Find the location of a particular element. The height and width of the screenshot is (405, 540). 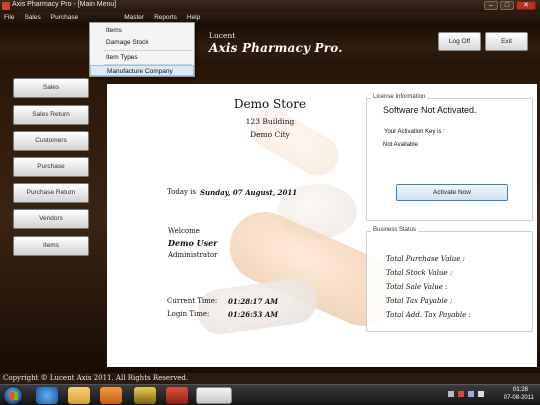

license-info-group: License Information is located at coordinates (449, 157).